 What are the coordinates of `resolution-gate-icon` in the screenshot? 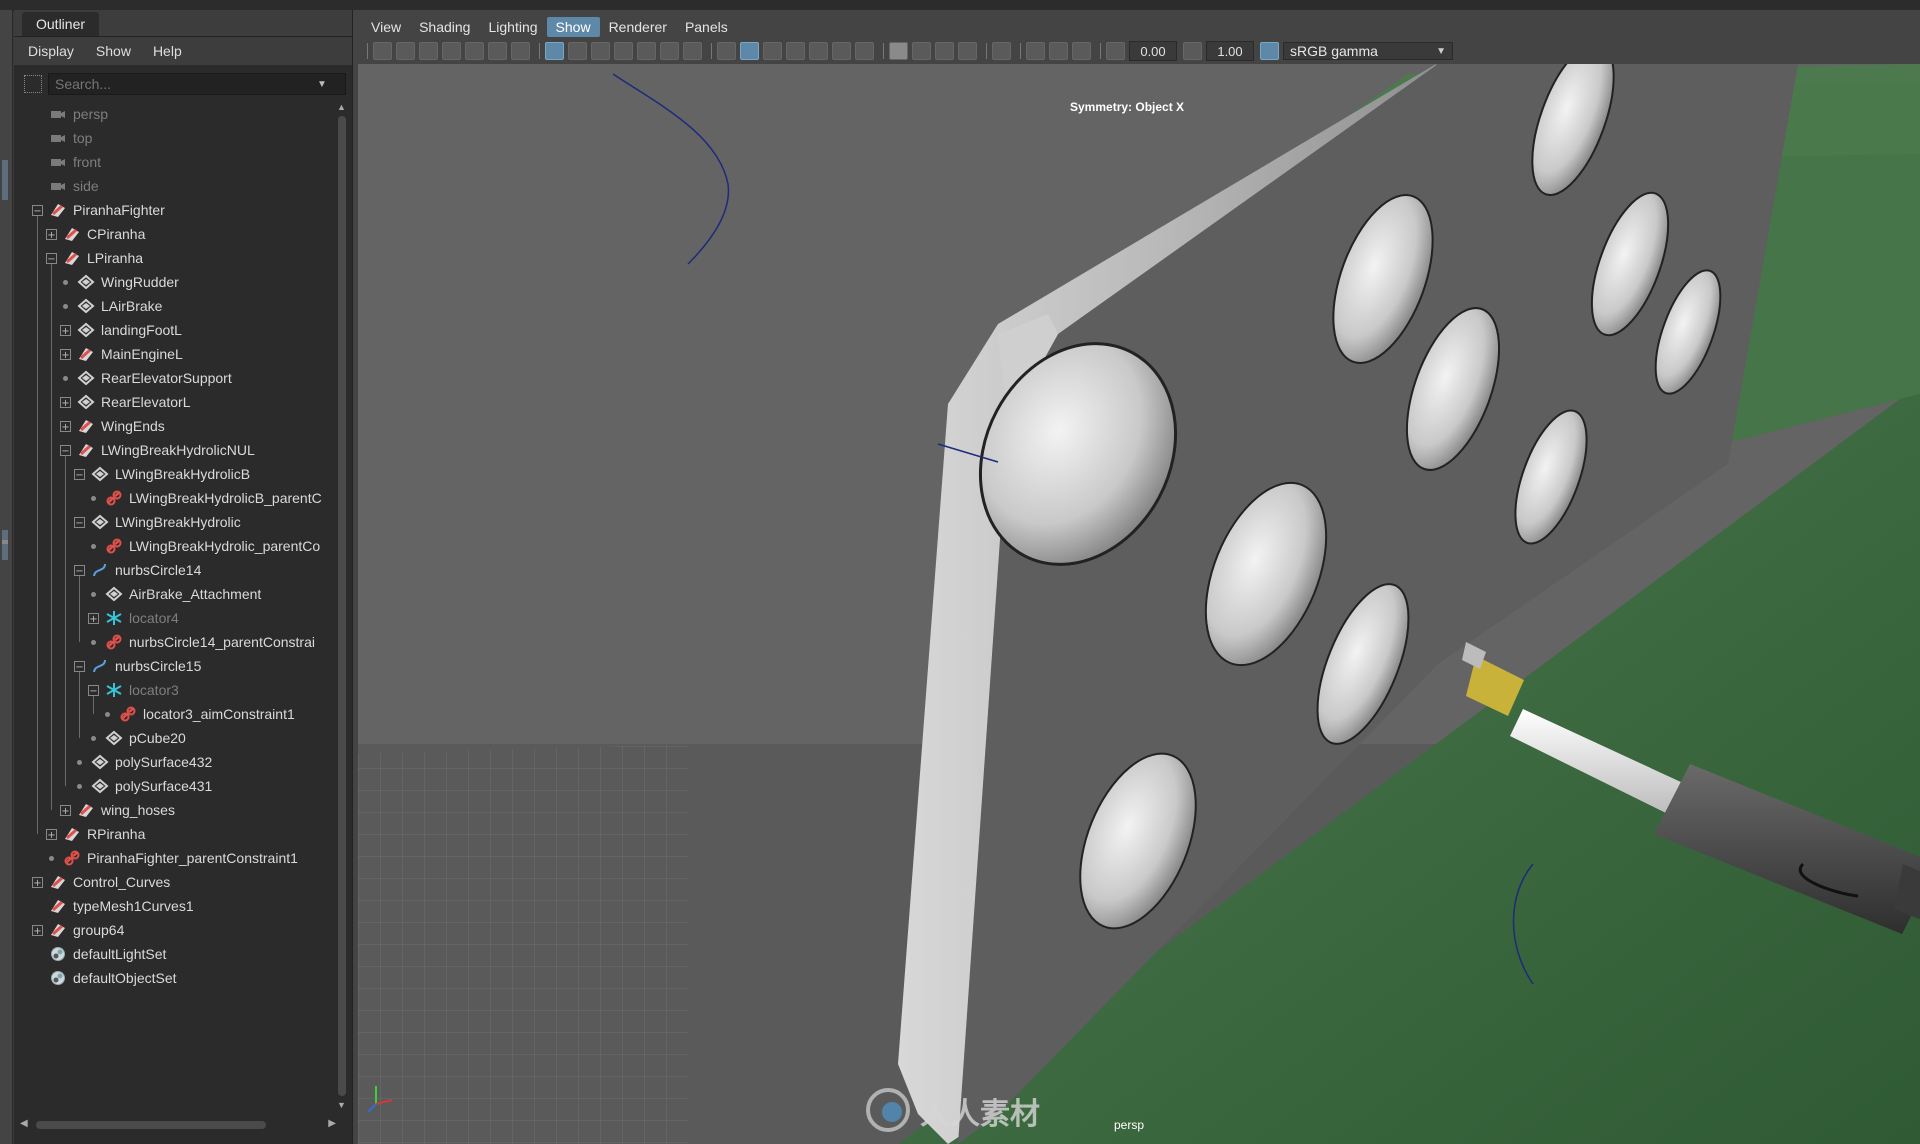 It's located at (600, 51).